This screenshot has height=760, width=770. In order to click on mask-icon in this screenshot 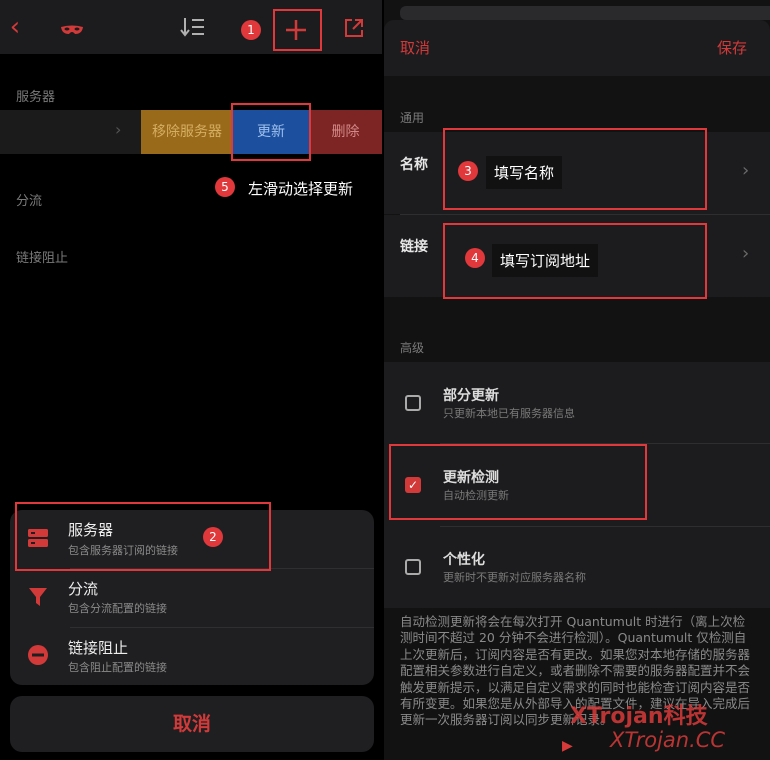, I will do `click(72, 27)`.